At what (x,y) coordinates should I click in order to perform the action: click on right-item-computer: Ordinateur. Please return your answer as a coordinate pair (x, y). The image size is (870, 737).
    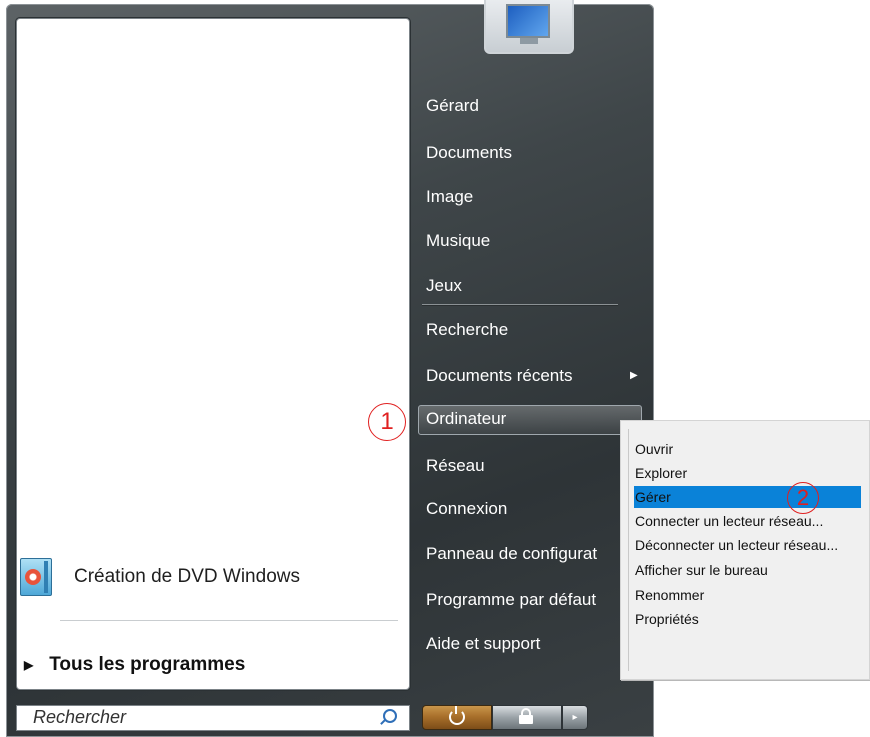
    Looking at the image, I should click on (466, 419).